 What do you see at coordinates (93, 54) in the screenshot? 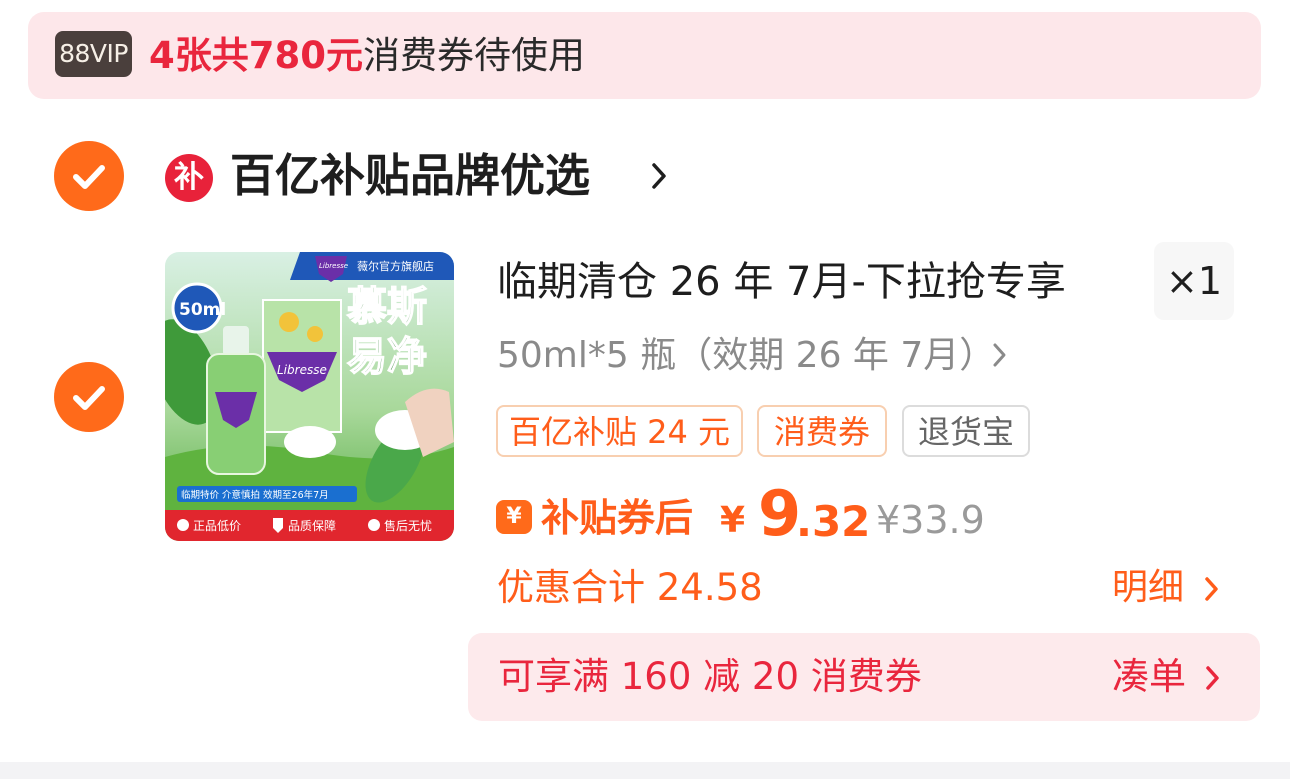
I see `vip-badge: 88VIP` at bounding box center [93, 54].